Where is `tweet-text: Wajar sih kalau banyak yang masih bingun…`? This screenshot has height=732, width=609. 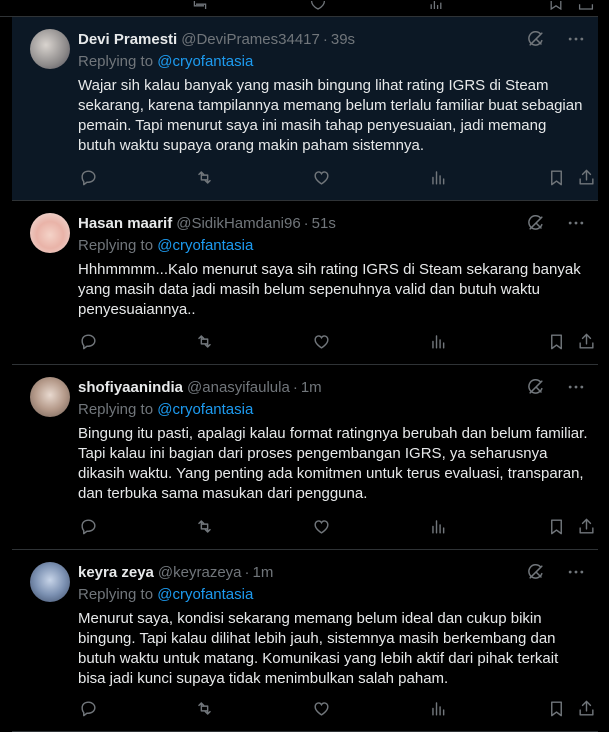
tweet-text: Wajar sih kalau banyak yang masih bingun… is located at coordinates (330, 115).